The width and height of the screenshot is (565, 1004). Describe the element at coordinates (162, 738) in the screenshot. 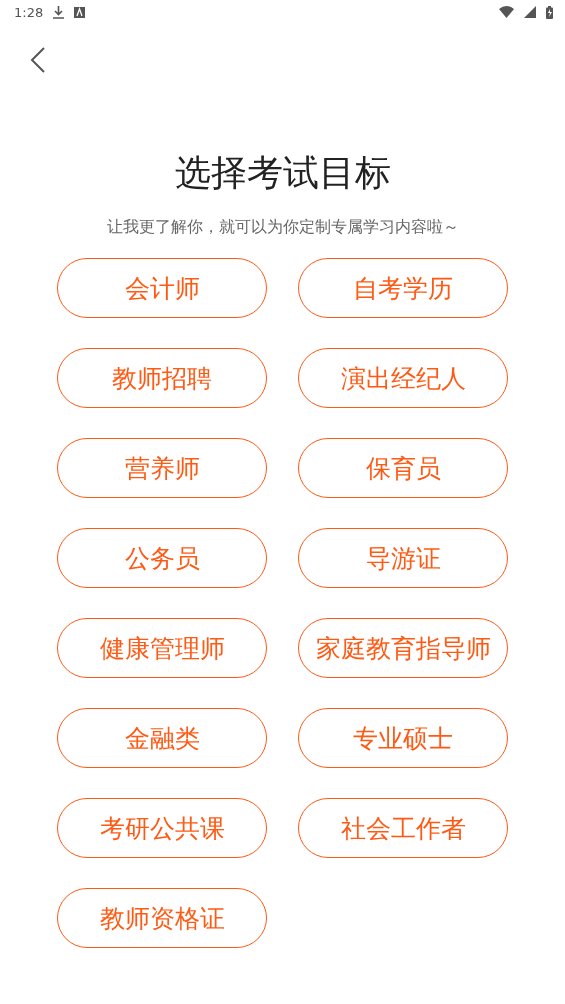

I see `exam-option: 金融类` at that location.